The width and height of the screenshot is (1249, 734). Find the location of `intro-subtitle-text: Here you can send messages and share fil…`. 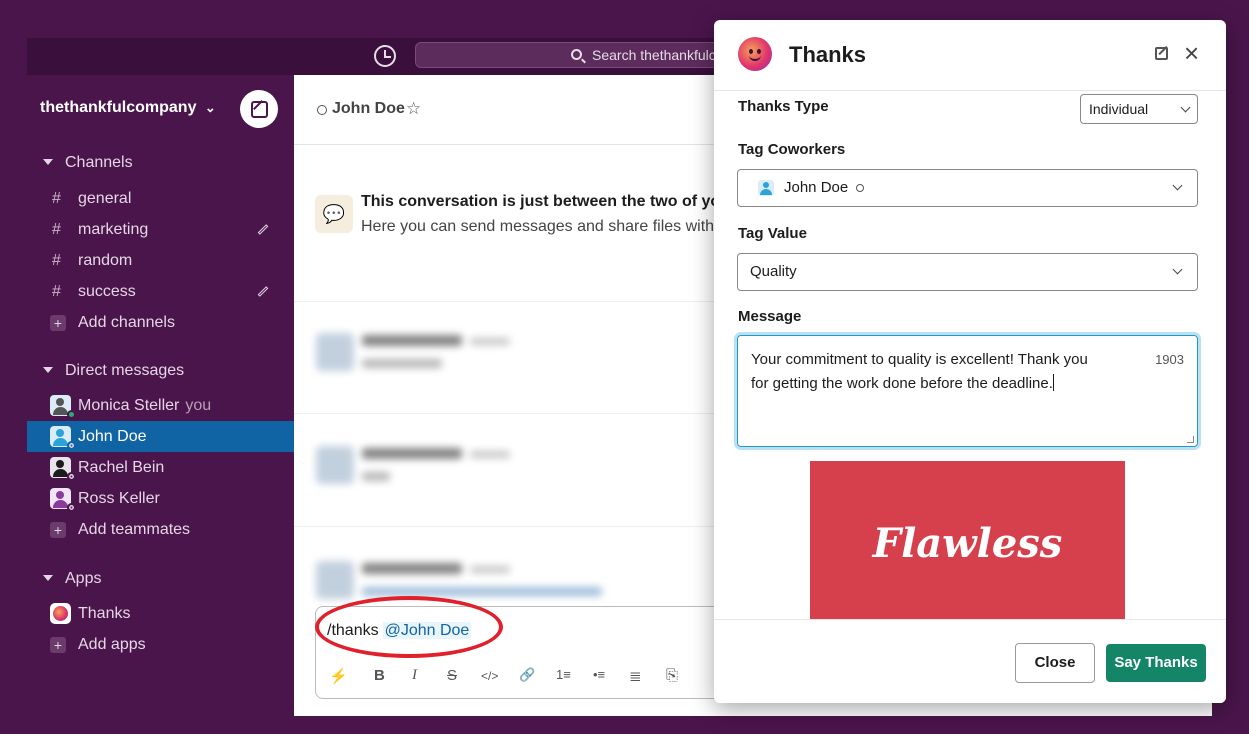

intro-subtitle-text: Here you can send messages and share fil… is located at coordinates (540, 226).